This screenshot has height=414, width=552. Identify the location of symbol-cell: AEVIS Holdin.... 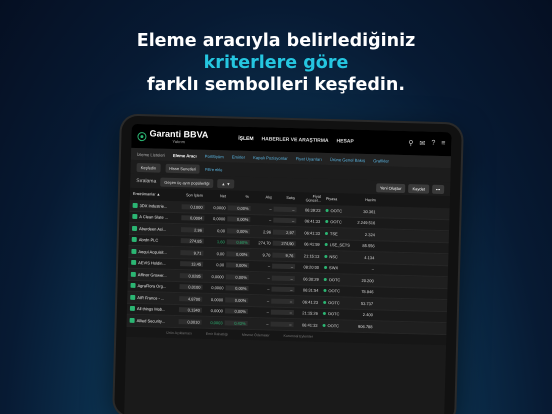
(154, 263).